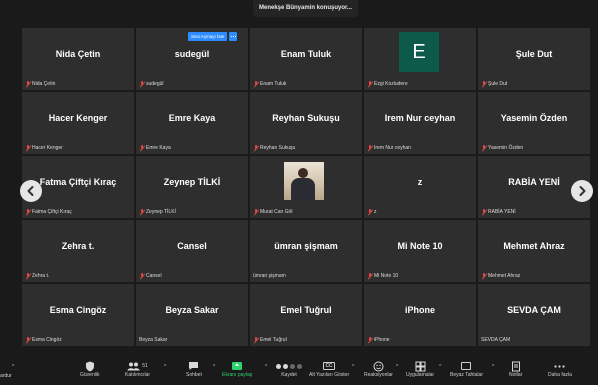  I want to click on reactions-label: Reaksiyonlar, so click(378, 375).